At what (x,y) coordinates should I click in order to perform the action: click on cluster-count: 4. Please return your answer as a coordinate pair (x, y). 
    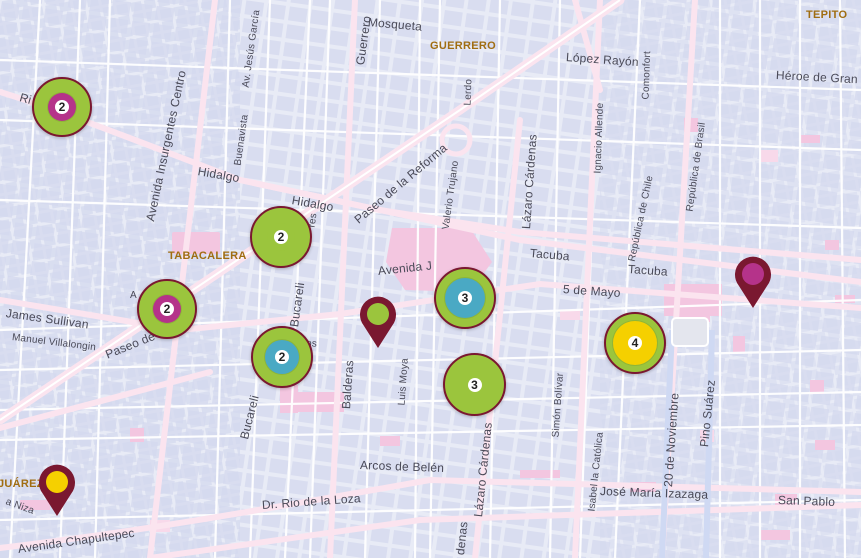
    Looking at the image, I should click on (635, 343).